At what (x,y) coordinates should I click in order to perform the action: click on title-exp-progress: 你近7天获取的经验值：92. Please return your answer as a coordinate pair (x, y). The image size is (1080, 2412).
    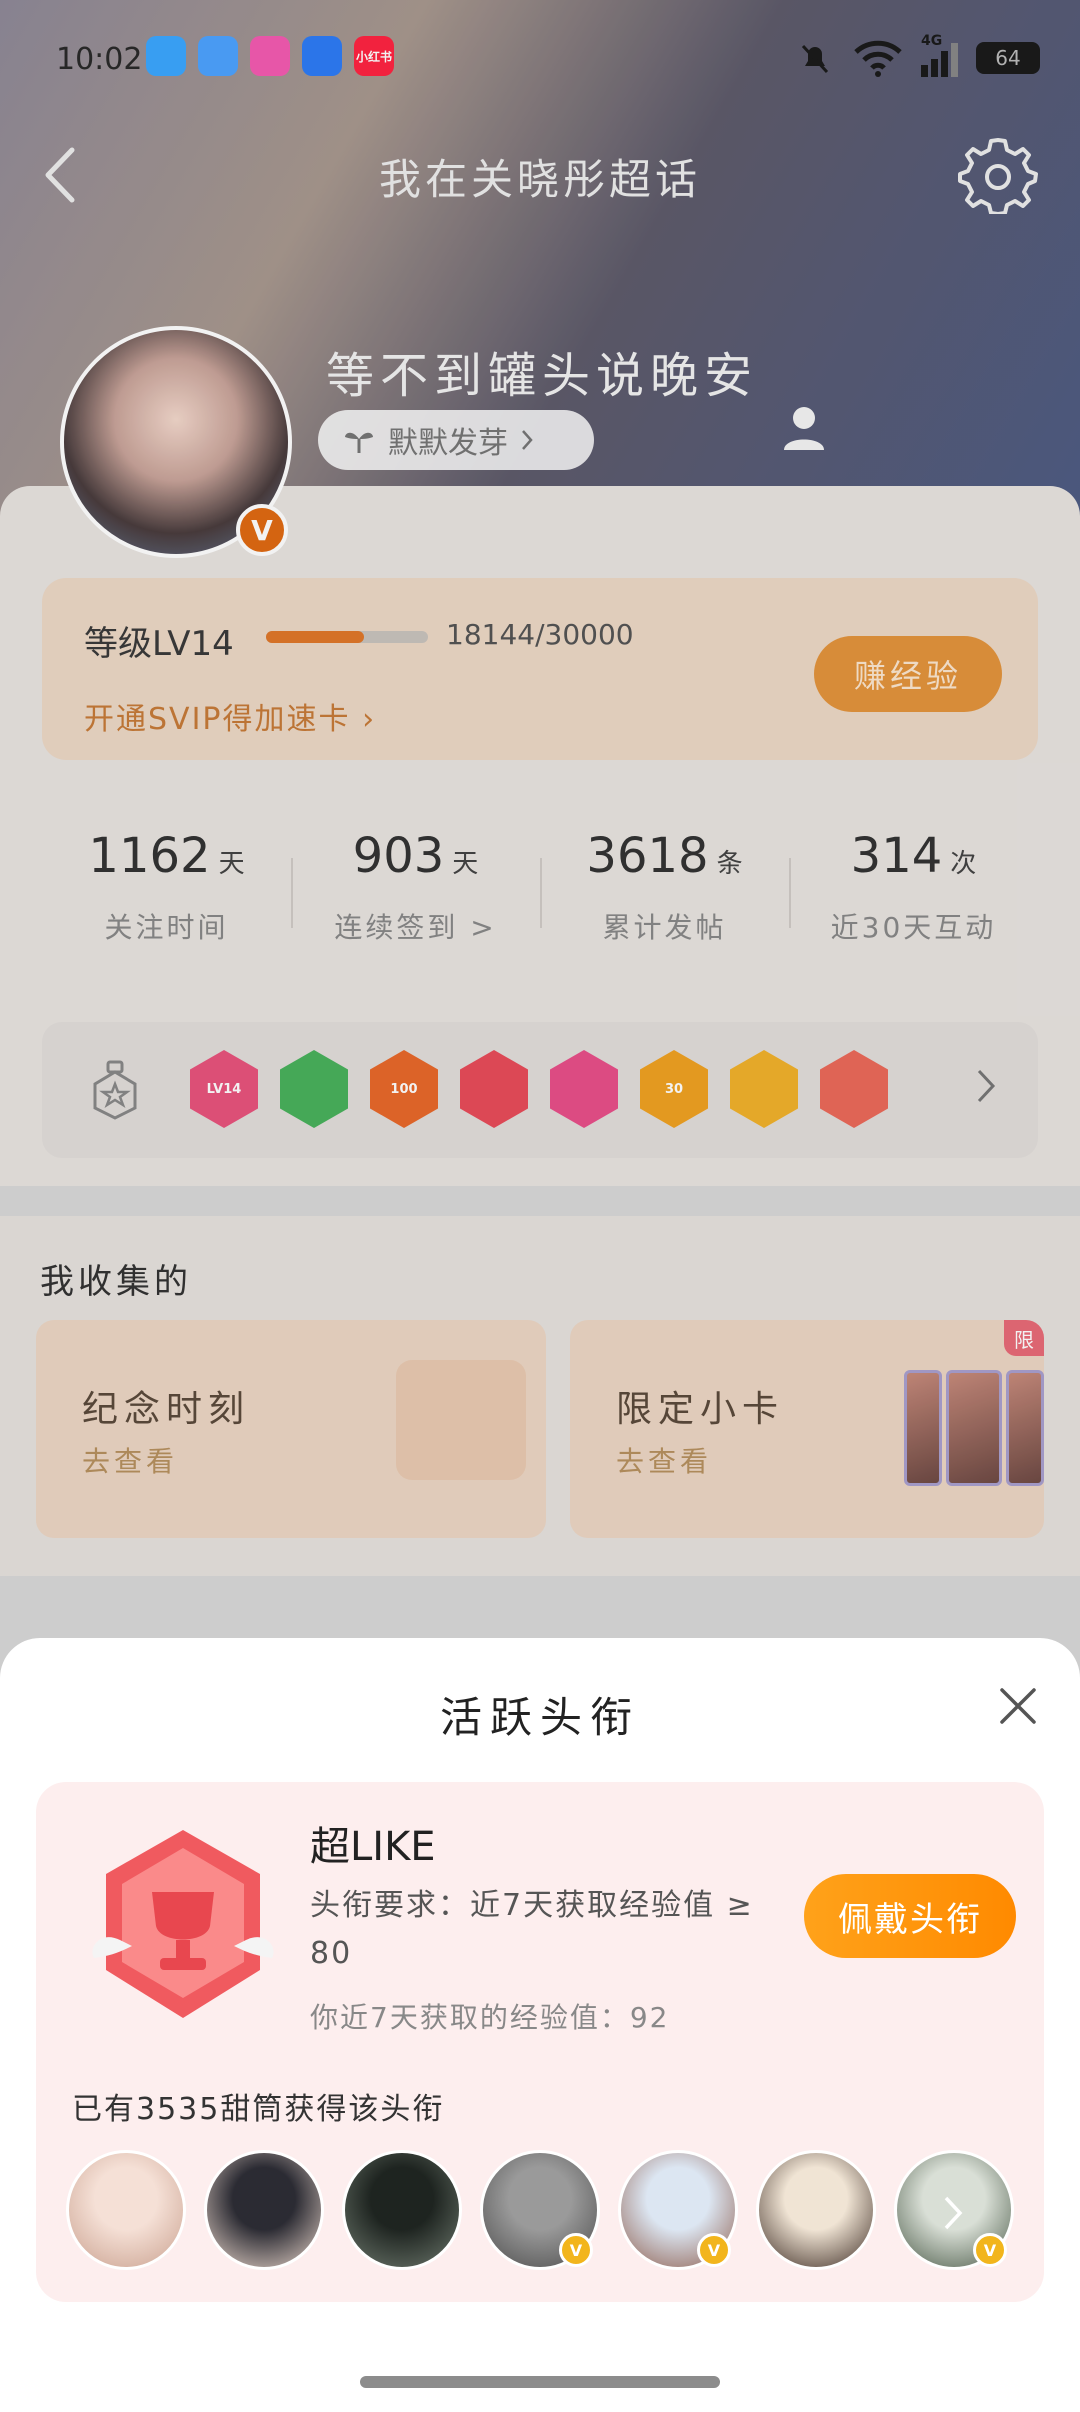
    Looking at the image, I should click on (490, 2017).